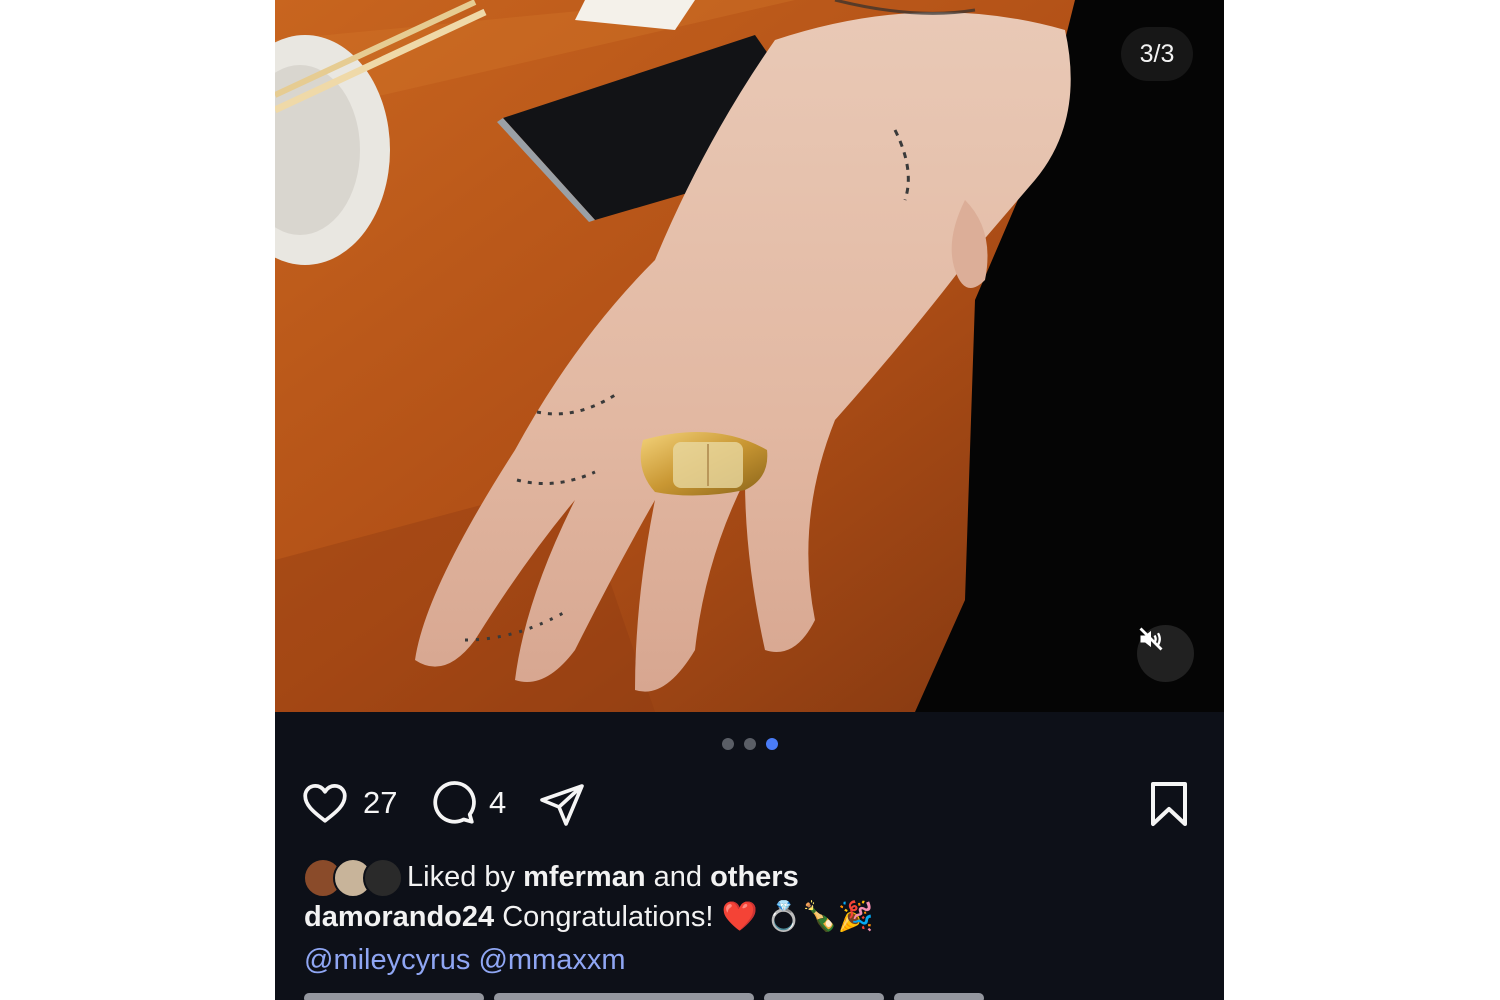  Describe the element at coordinates (497, 803) in the screenshot. I see `comments-count: 4` at that location.